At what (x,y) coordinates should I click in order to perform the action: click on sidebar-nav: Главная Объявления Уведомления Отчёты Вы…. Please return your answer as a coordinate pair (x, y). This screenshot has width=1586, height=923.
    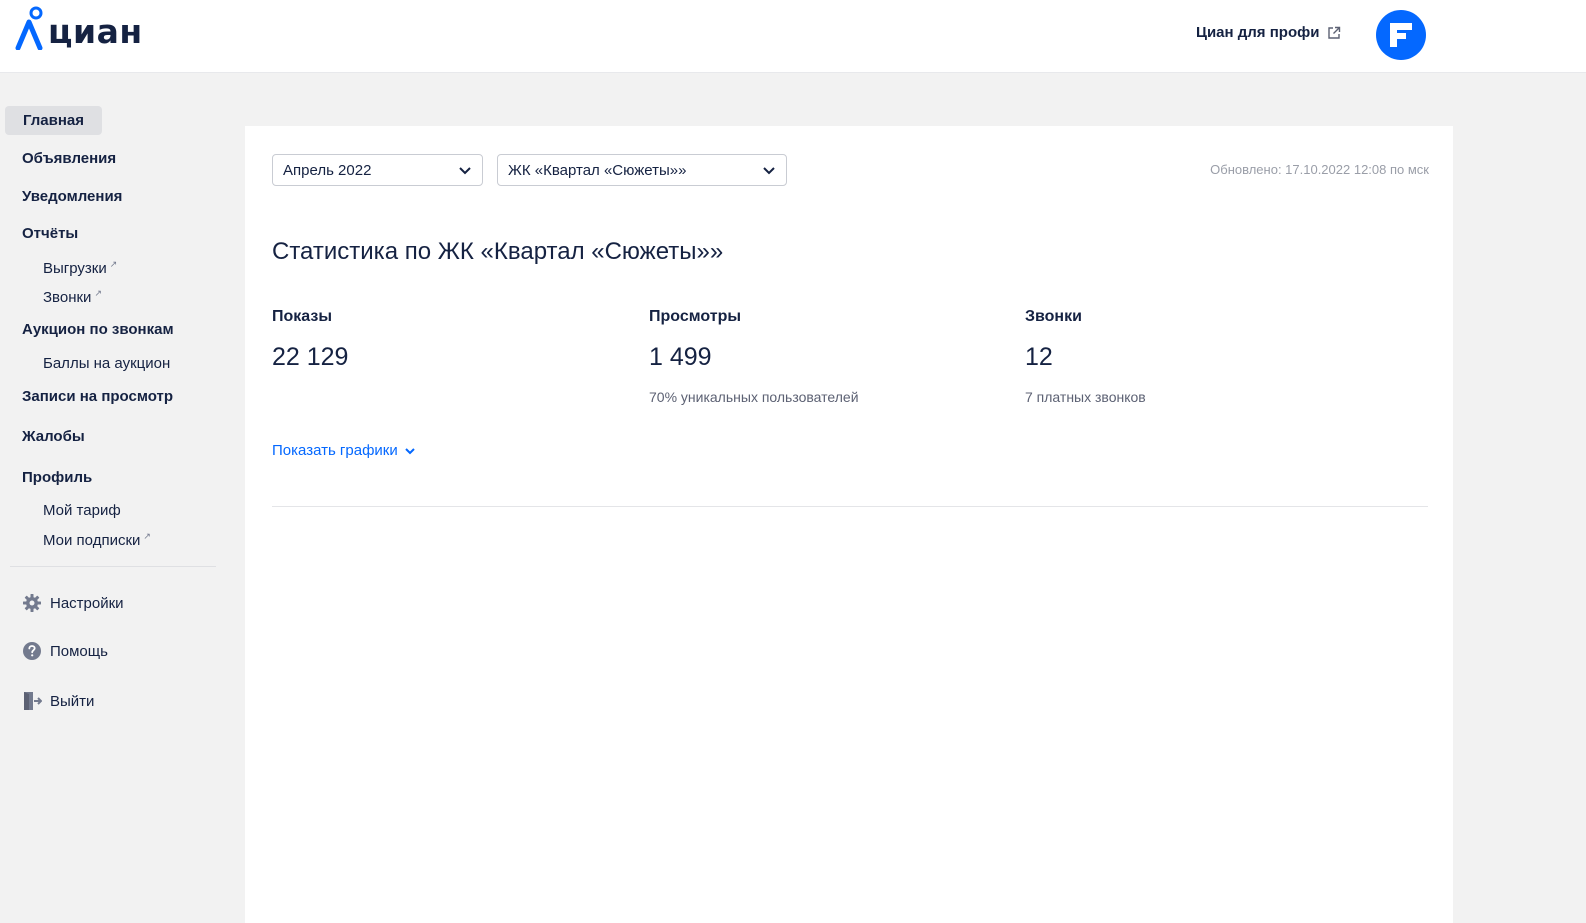
    Looking at the image, I should click on (115, 498).